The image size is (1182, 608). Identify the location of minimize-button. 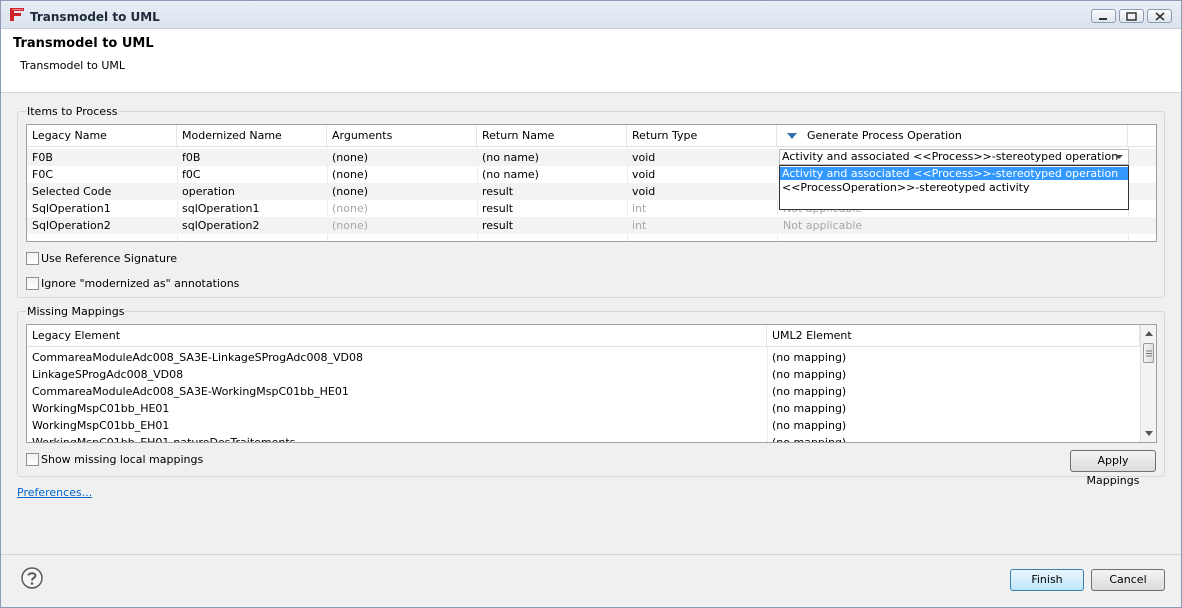
(1103, 16).